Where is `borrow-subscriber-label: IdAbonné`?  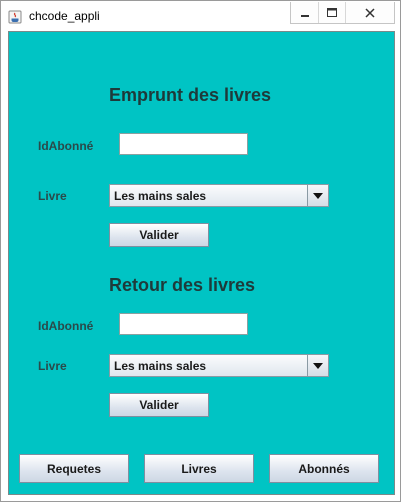 borrow-subscriber-label: IdAbonné is located at coordinates (66, 146).